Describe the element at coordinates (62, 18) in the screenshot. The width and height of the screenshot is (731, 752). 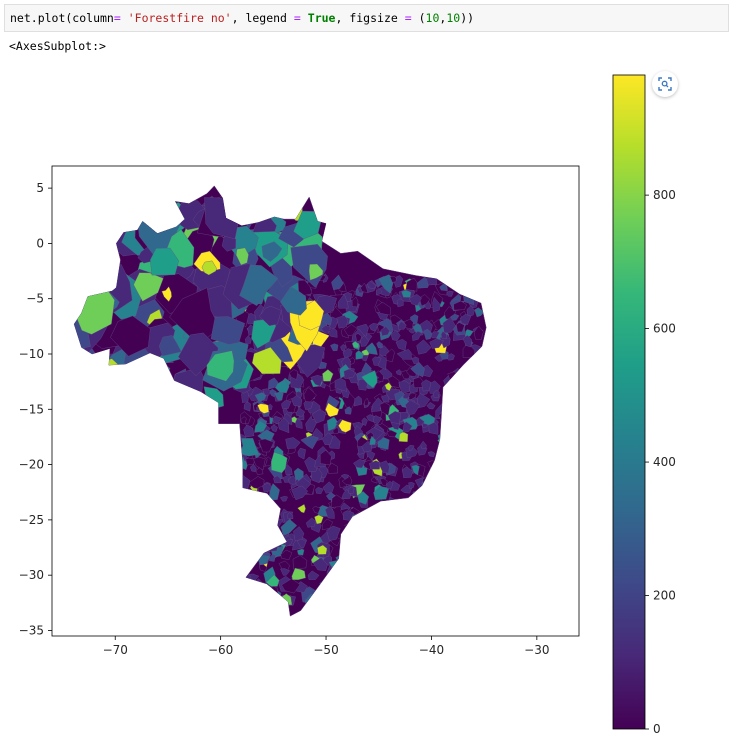
I see `code-token: net.plot(column` at that location.